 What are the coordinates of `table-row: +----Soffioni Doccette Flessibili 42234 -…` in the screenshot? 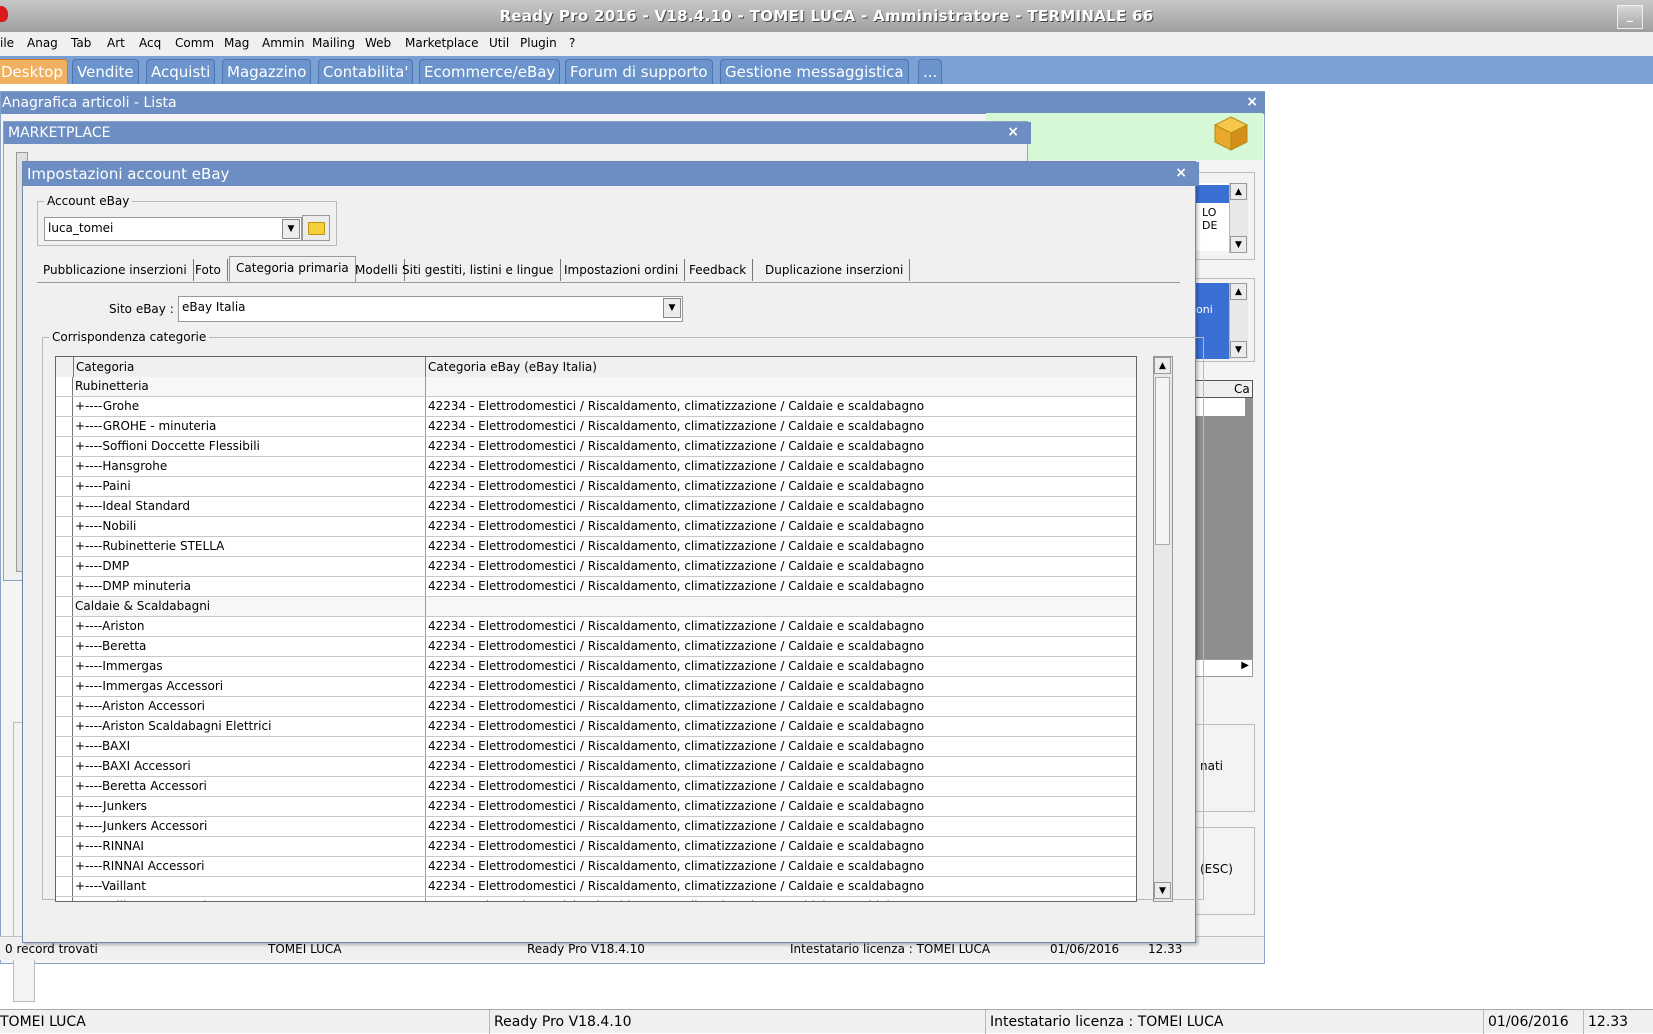 It's located at (596, 447).